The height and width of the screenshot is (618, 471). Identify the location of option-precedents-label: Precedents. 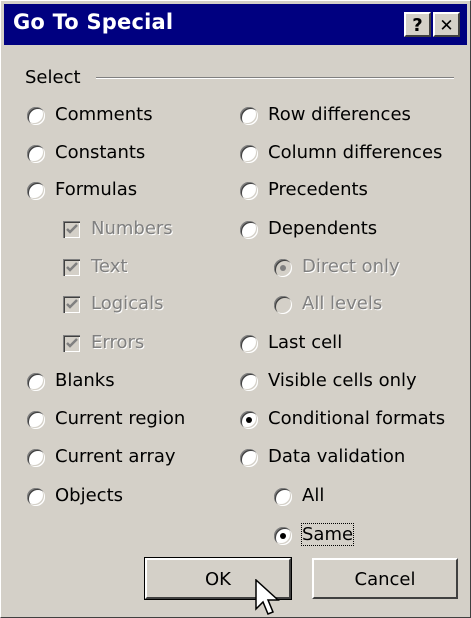
(318, 189).